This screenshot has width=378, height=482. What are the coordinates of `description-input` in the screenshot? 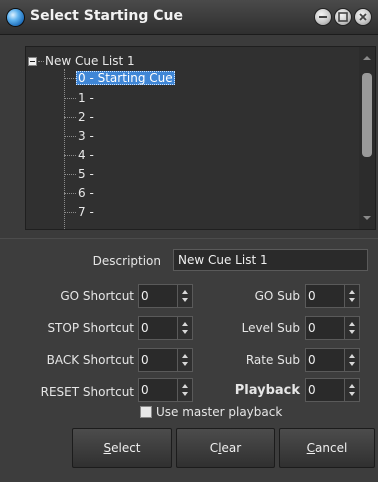 It's located at (270, 260).